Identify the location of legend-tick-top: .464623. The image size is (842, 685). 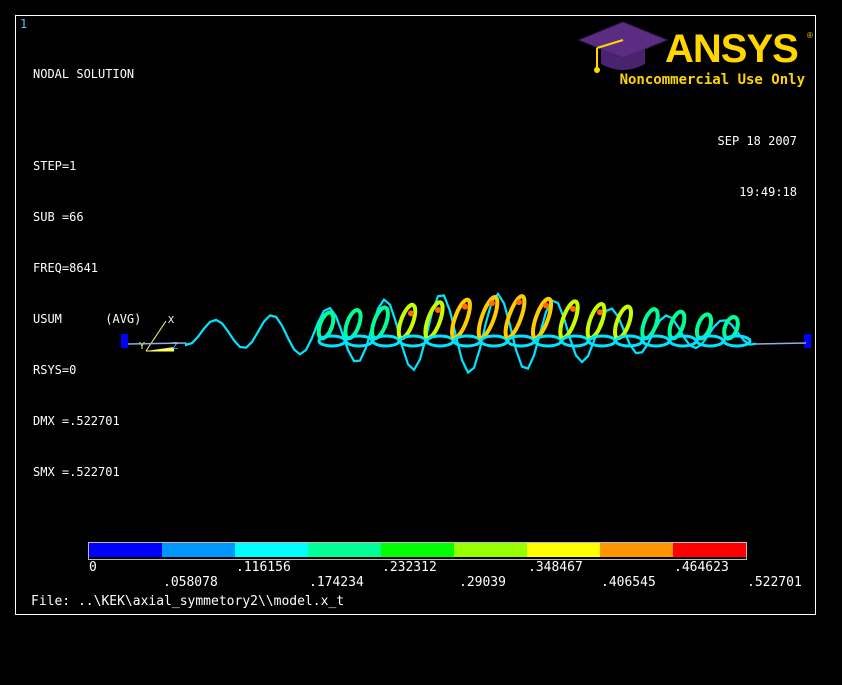
(701, 567).